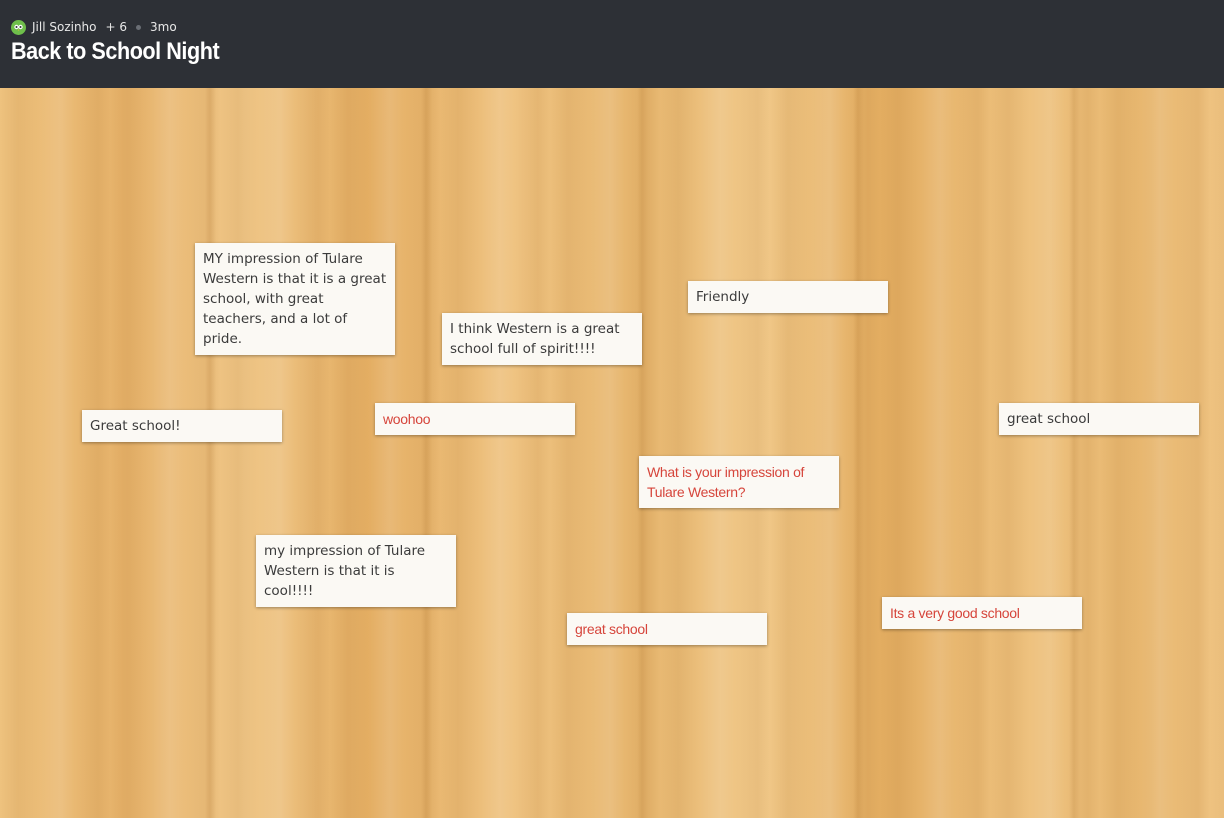 The height and width of the screenshot is (818, 1224). What do you see at coordinates (139, 27) in the screenshot?
I see `separator-dot` at bounding box center [139, 27].